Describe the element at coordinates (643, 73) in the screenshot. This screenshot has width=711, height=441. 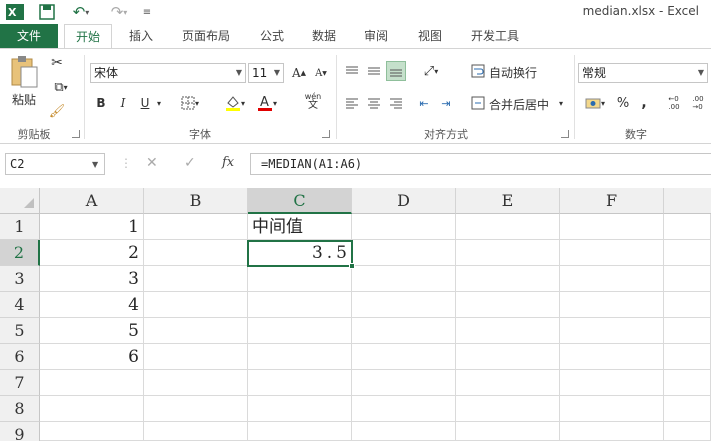
I see `number-format-combo: 常规 ▼` at that location.